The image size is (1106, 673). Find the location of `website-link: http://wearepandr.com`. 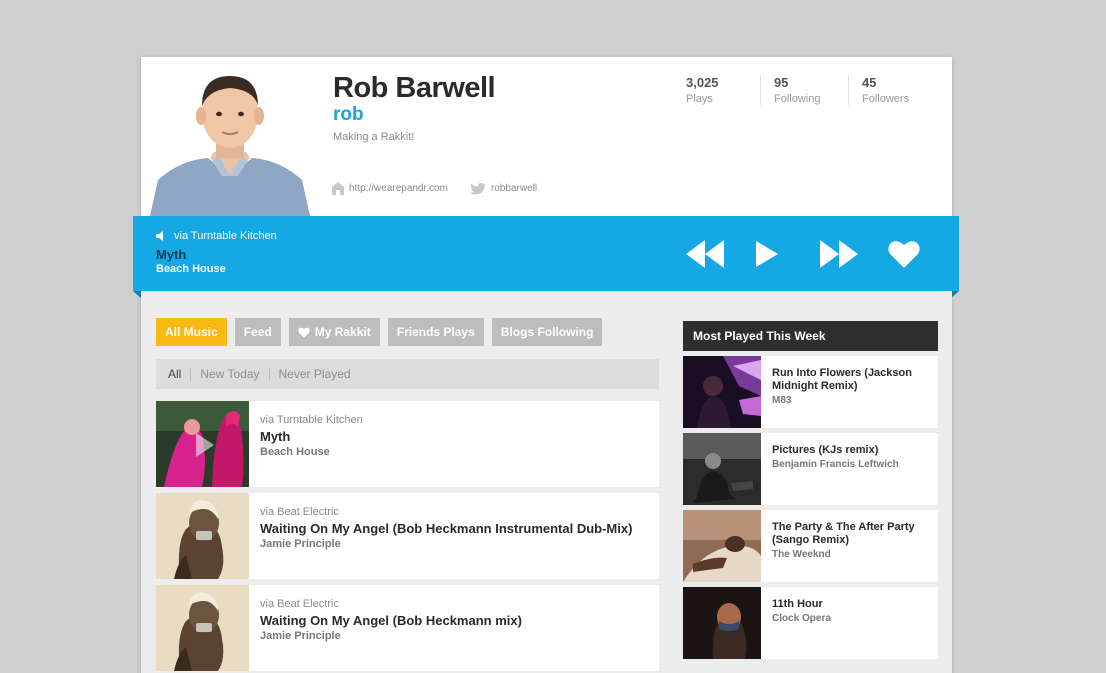

website-link: http://wearepandr.com is located at coordinates (390, 188).